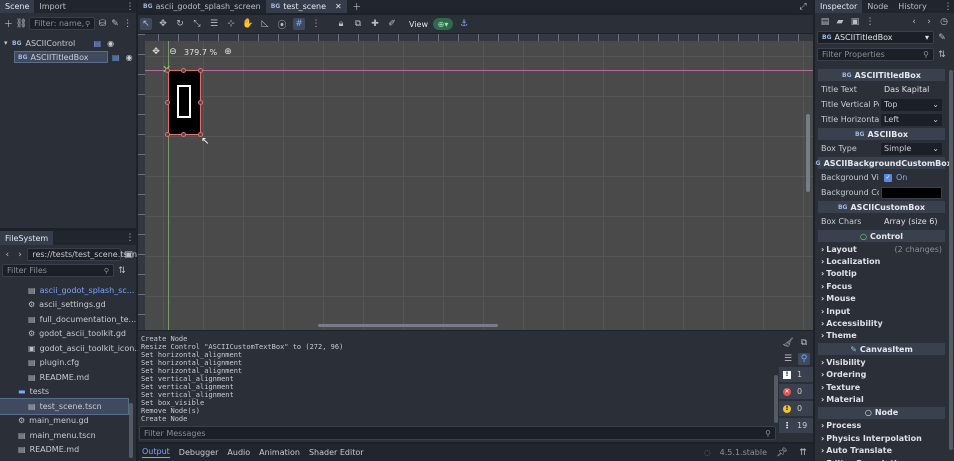  Describe the element at coordinates (20, 255) in the screenshot. I see `forward-arrow-icon: ›` at that location.